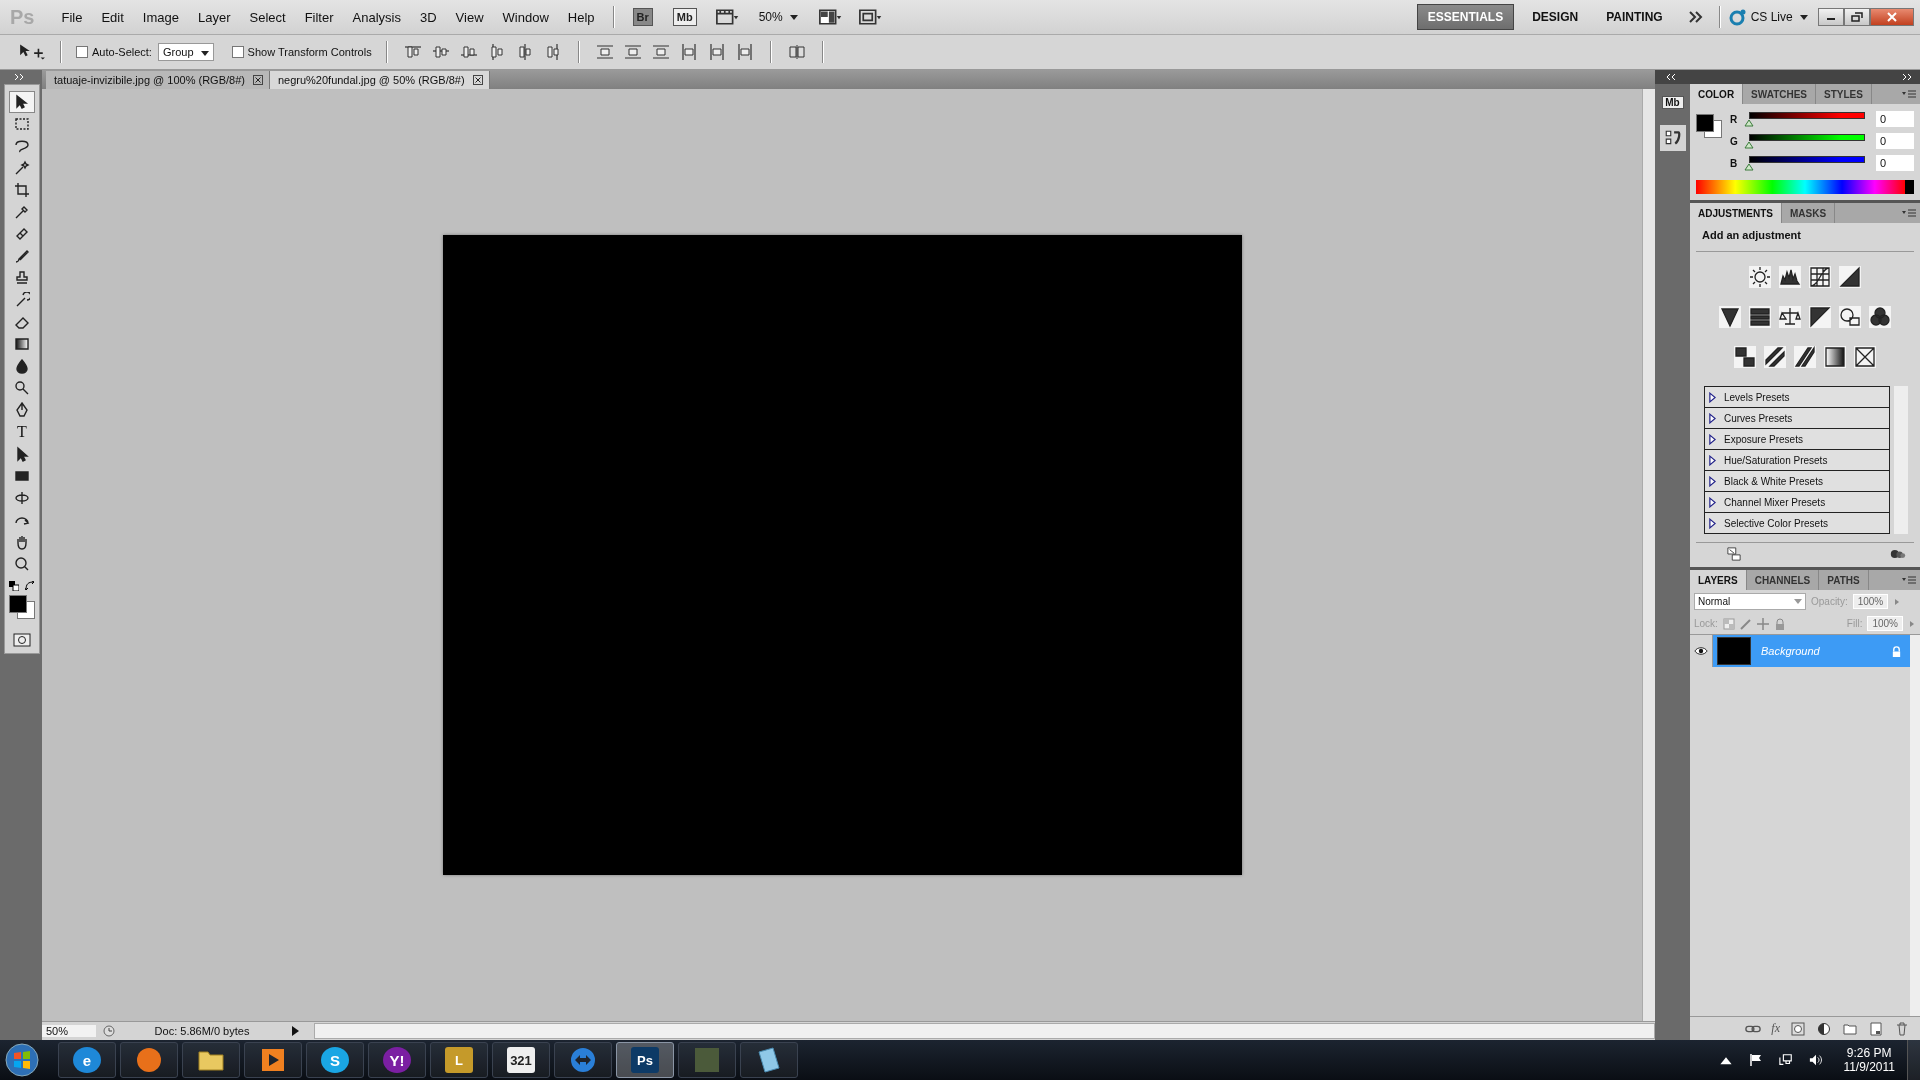  I want to click on workspace-tab: DESIGN, so click(1555, 17).